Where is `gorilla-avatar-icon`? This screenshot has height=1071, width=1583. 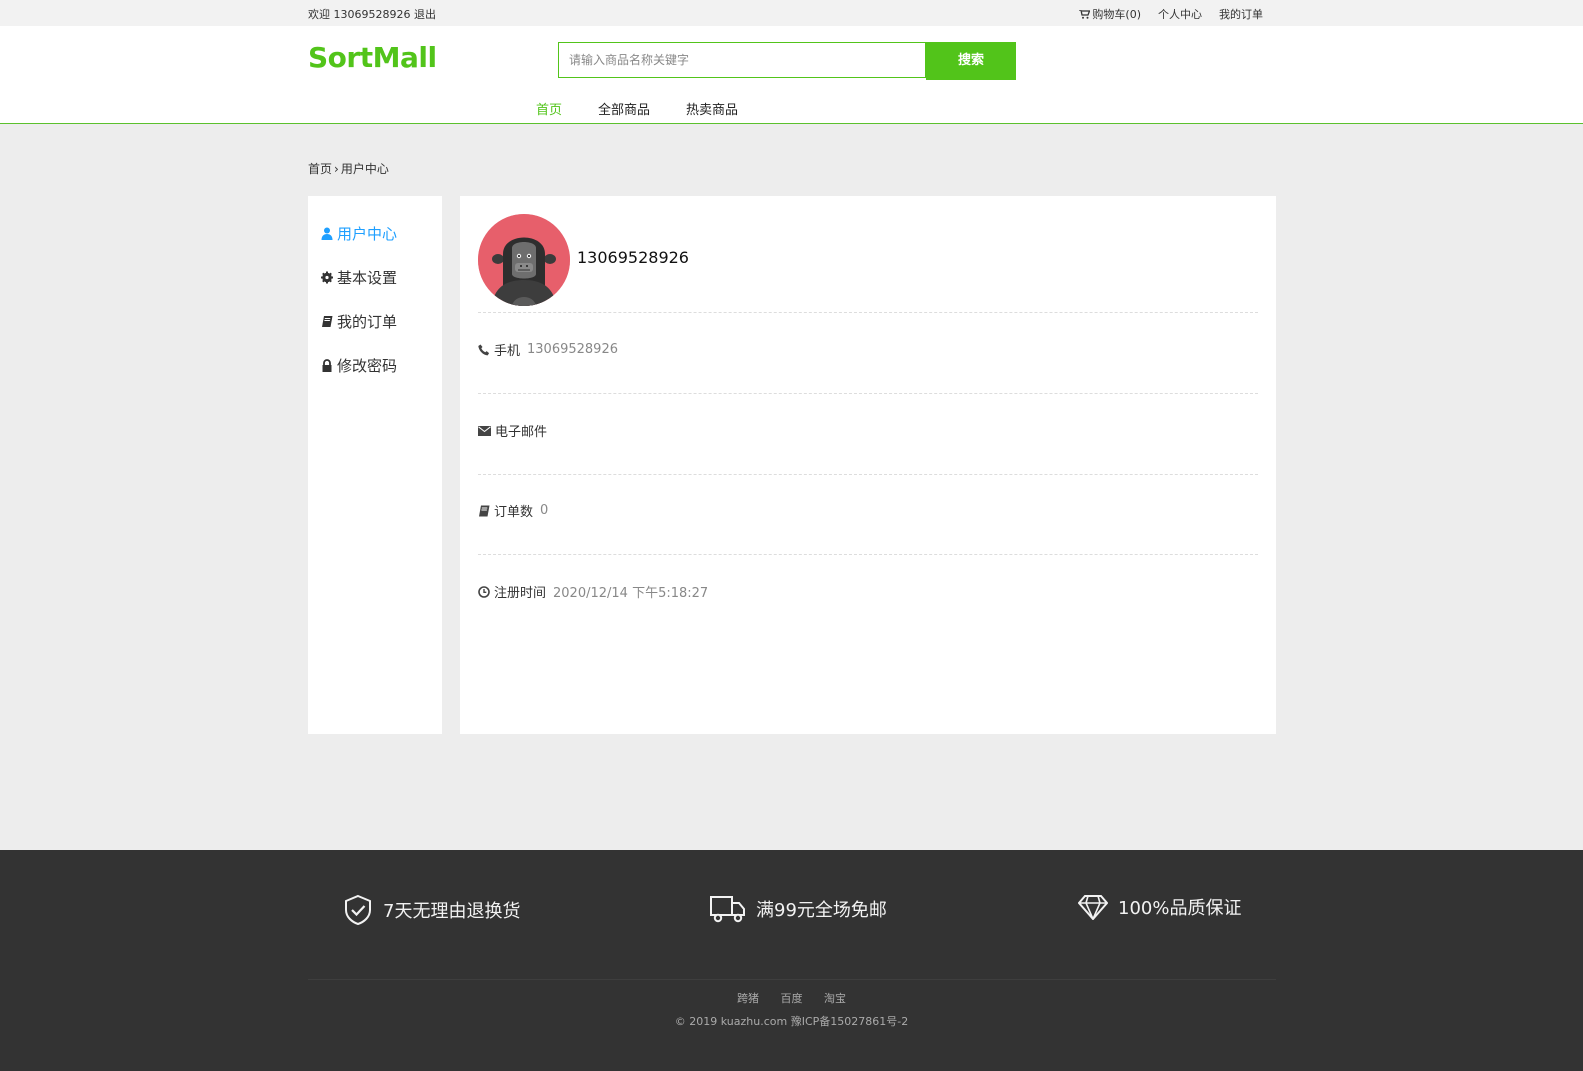
gorilla-avatar-icon is located at coordinates (524, 260).